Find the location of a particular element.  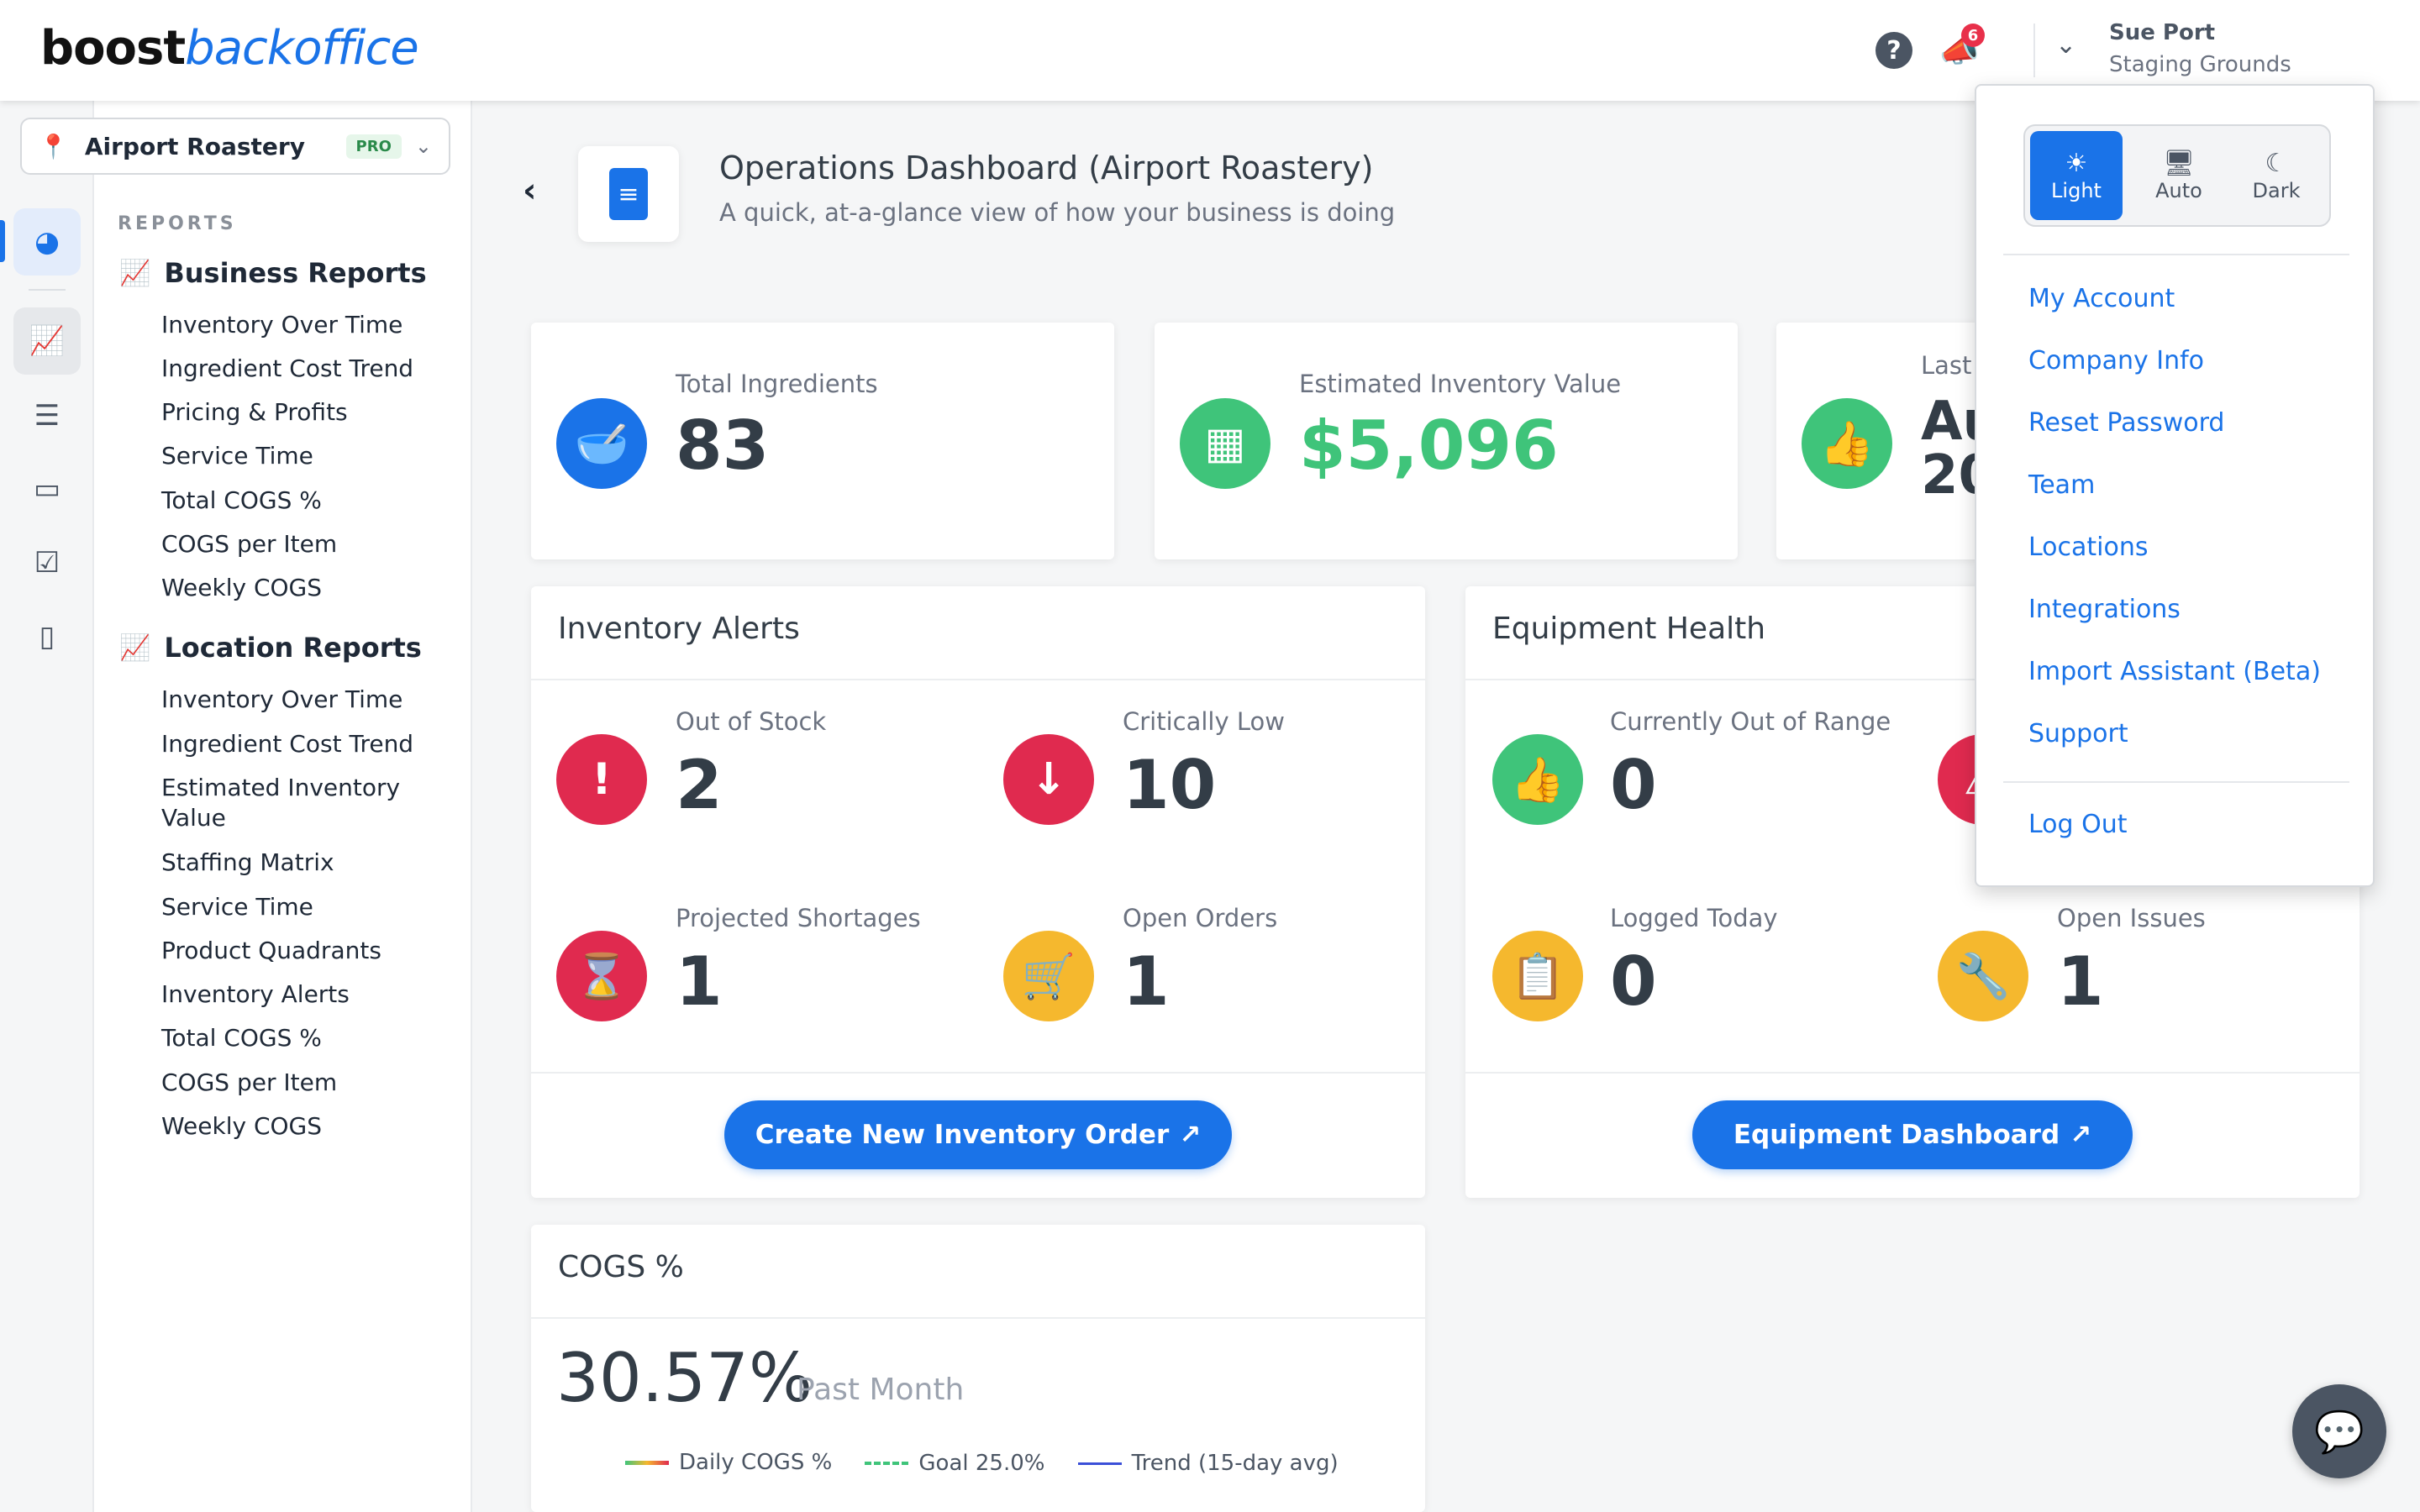

legend-label: Trend (15-day avg) is located at coordinates (1235, 1463).